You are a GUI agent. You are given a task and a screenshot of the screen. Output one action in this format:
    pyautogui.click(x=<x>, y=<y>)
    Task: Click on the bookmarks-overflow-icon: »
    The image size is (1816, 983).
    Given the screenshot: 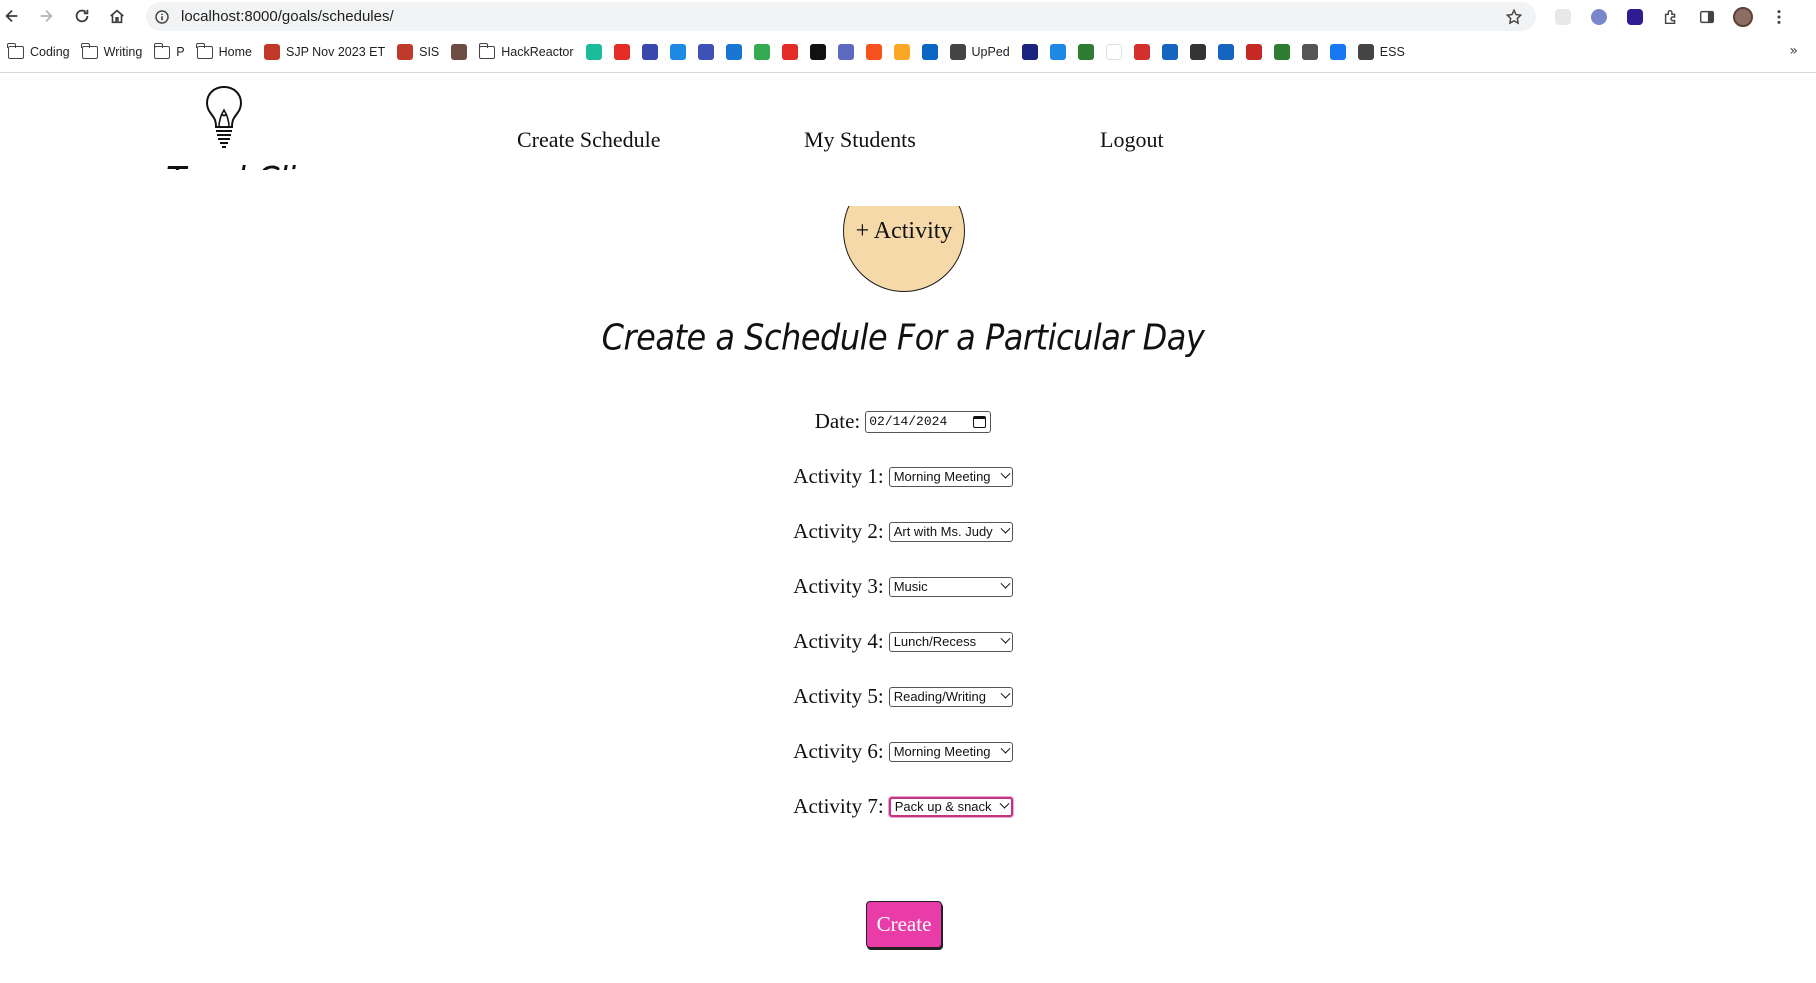 What is the action you would take?
    pyautogui.click(x=1793, y=51)
    